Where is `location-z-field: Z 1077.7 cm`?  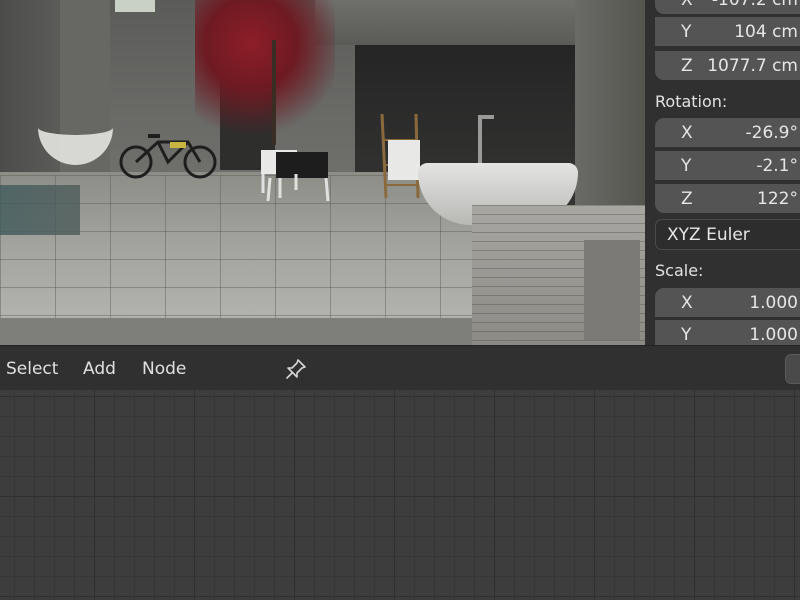
location-z-field: Z 1077.7 cm is located at coordinates (727, 65).